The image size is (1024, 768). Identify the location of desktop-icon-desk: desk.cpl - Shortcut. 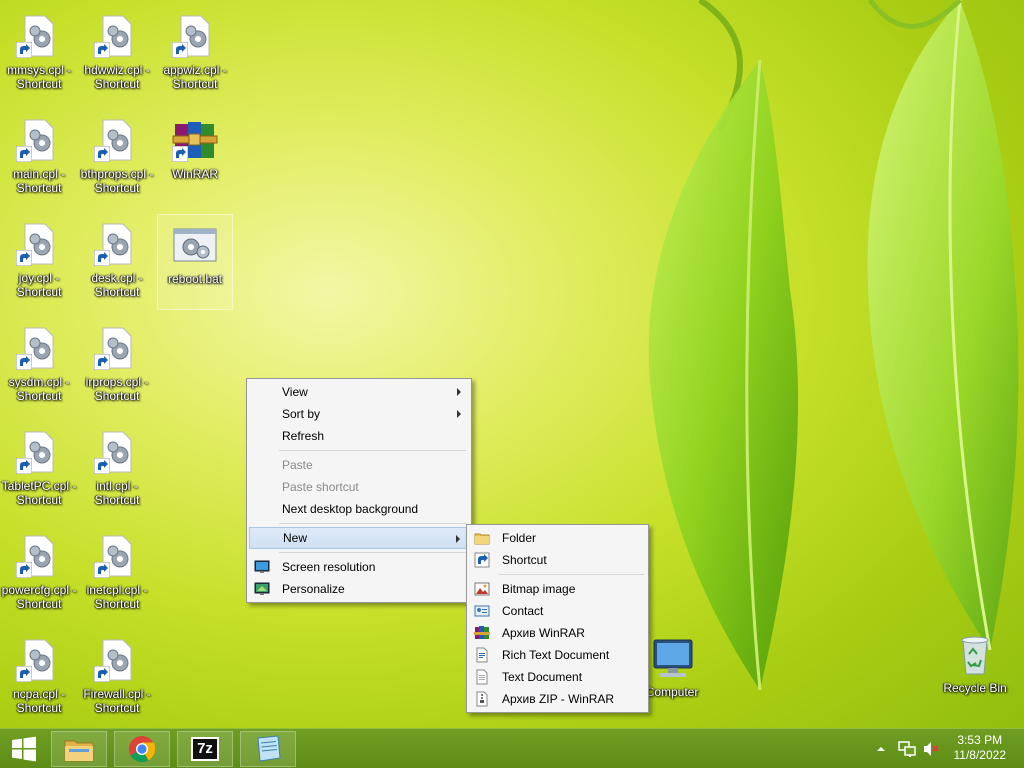
(117, 262).